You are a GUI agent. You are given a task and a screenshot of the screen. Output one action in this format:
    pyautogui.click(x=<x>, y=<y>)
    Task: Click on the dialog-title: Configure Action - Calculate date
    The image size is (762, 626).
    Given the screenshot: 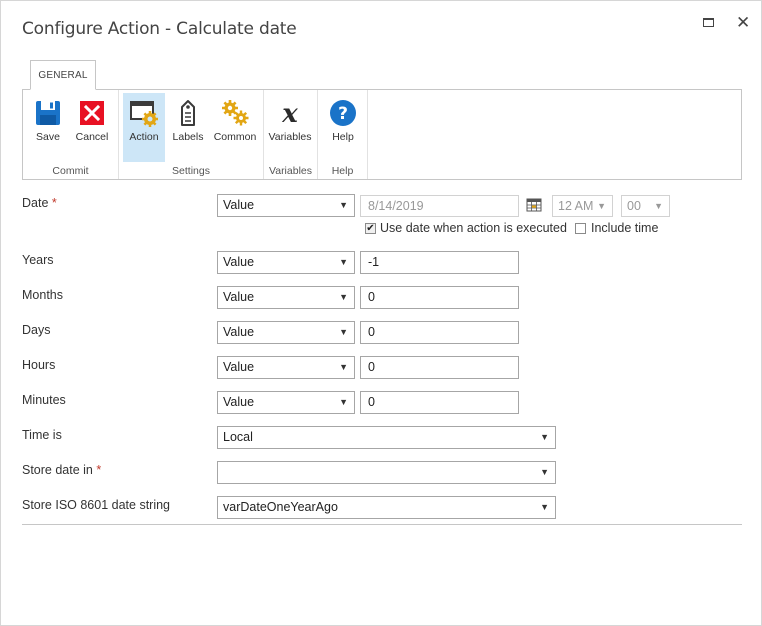 What is the action you would take?
    pyautogui.click(x=159, y=29)
    